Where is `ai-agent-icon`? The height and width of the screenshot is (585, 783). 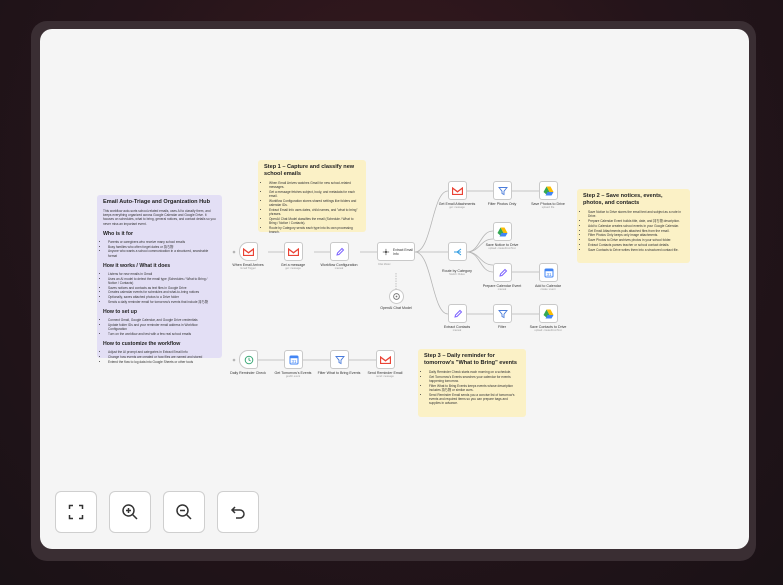
ai-agent-icon is located at coordinates (386, 251).